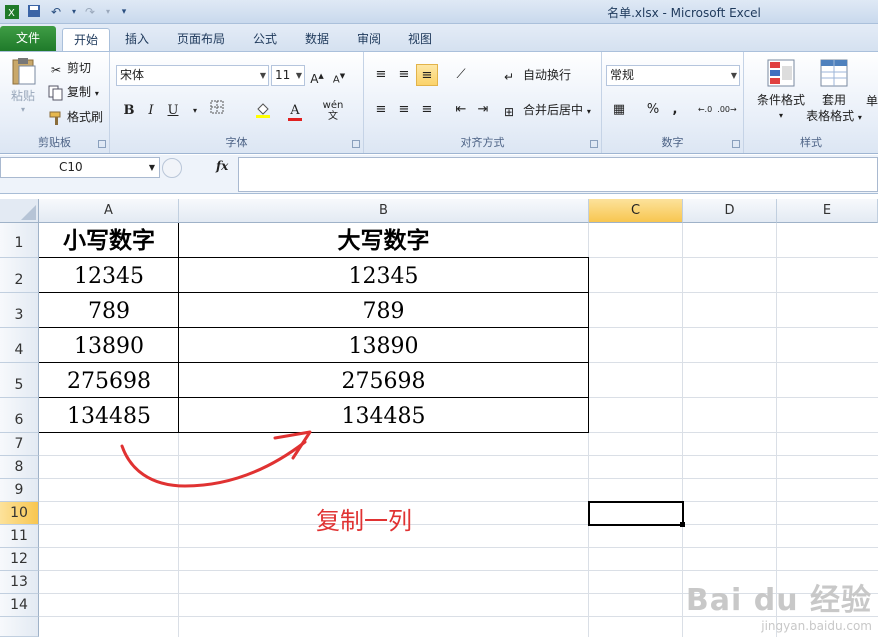 The width and height of the screenshot is (878, 637). What do you see at coordinates (619, 110) in the screenshot?
I see `currency-icon: ▦` at bounding box center [619, 110].